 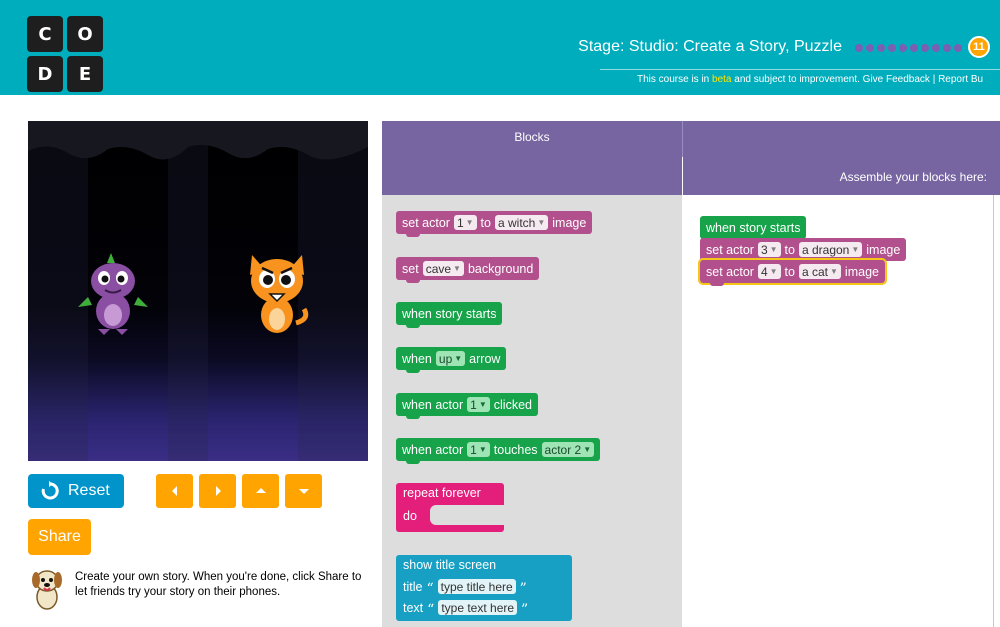 I want to click on arrow-dropdown: up ▼, so click(x=450, y=358).